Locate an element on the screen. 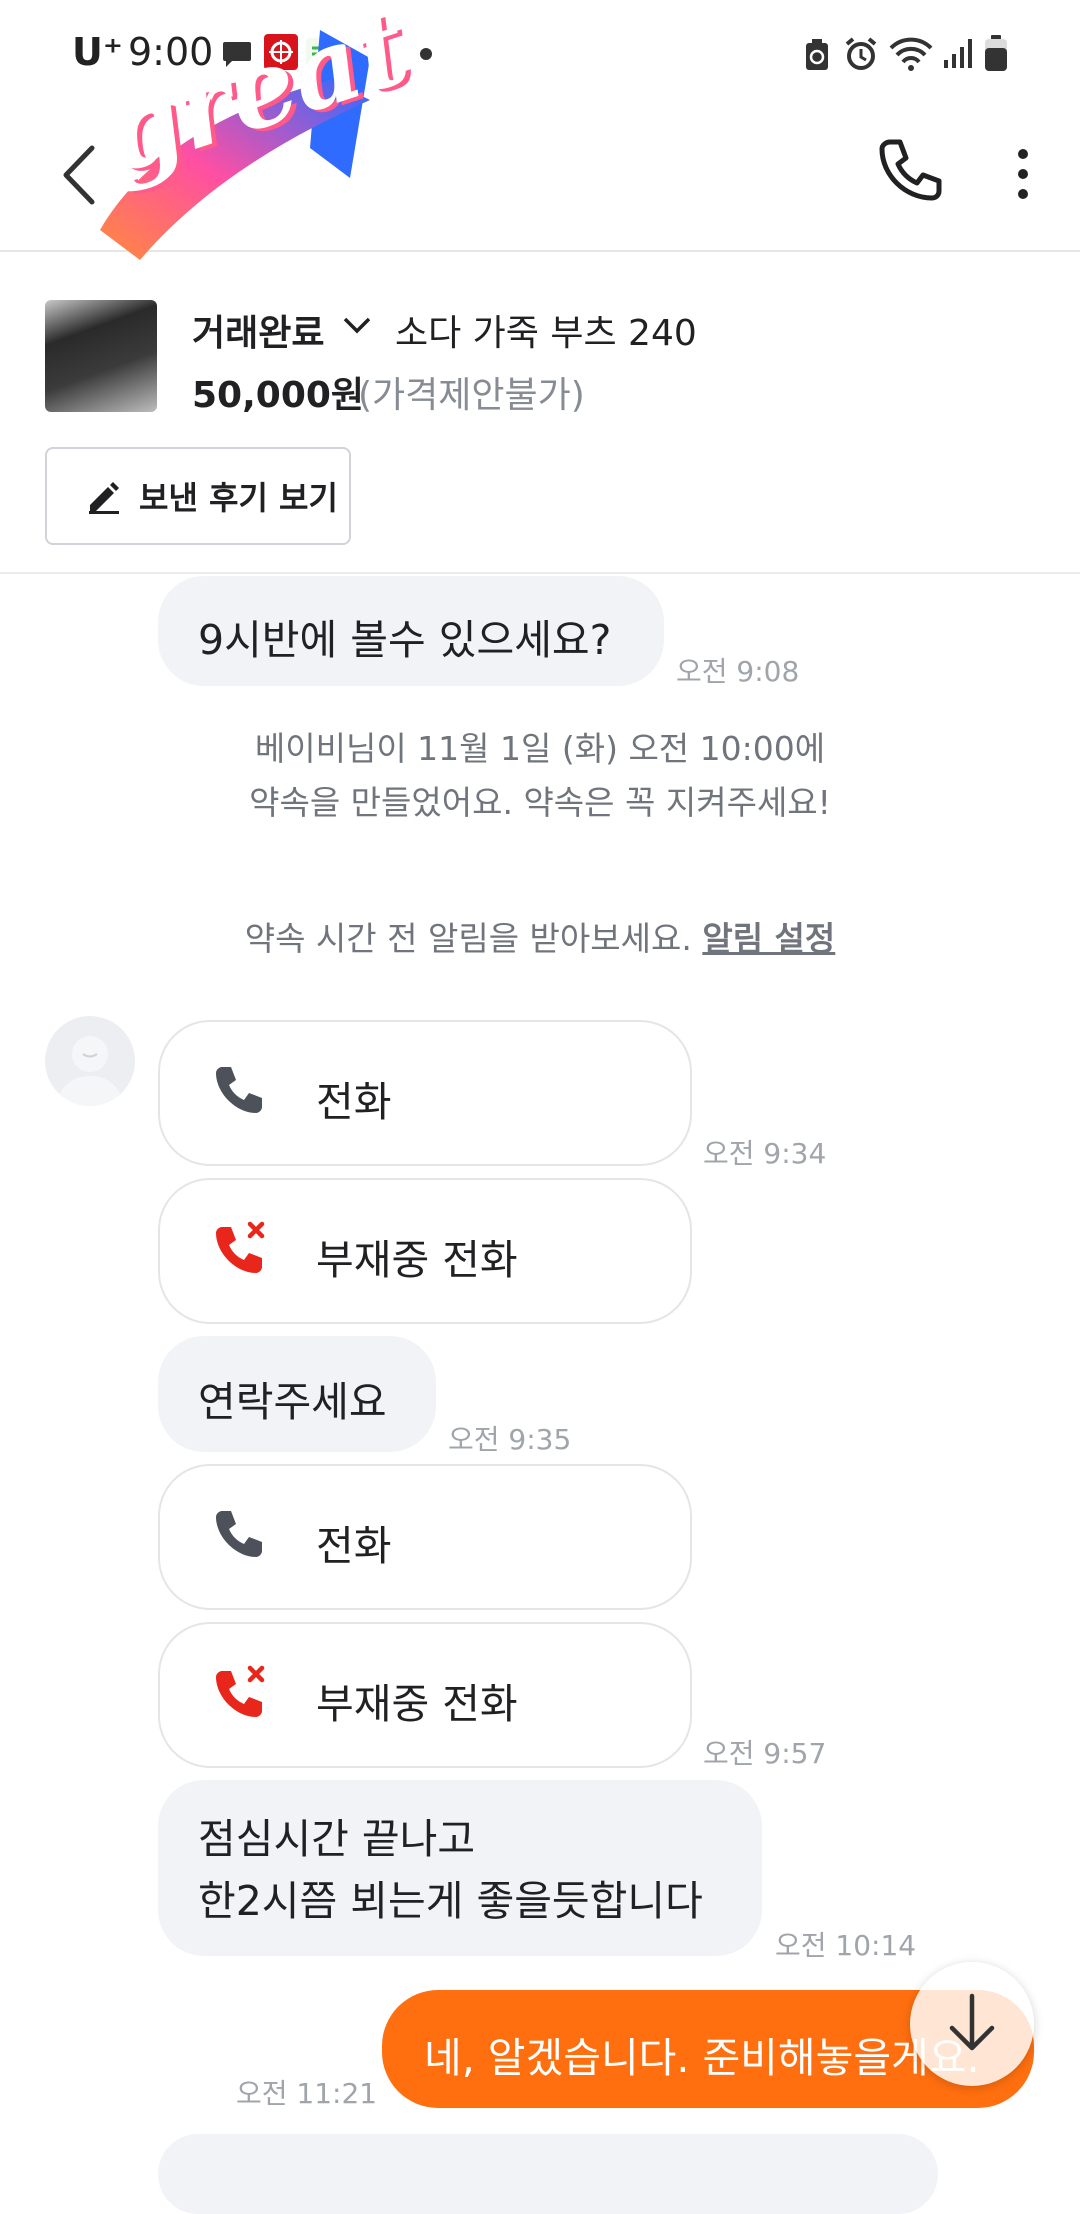 The height and width of the screenshot is (2214, 1080). message-text: 네, 알겠습니다. 준비해놓을게요. is located at coordinates (702, 2058).